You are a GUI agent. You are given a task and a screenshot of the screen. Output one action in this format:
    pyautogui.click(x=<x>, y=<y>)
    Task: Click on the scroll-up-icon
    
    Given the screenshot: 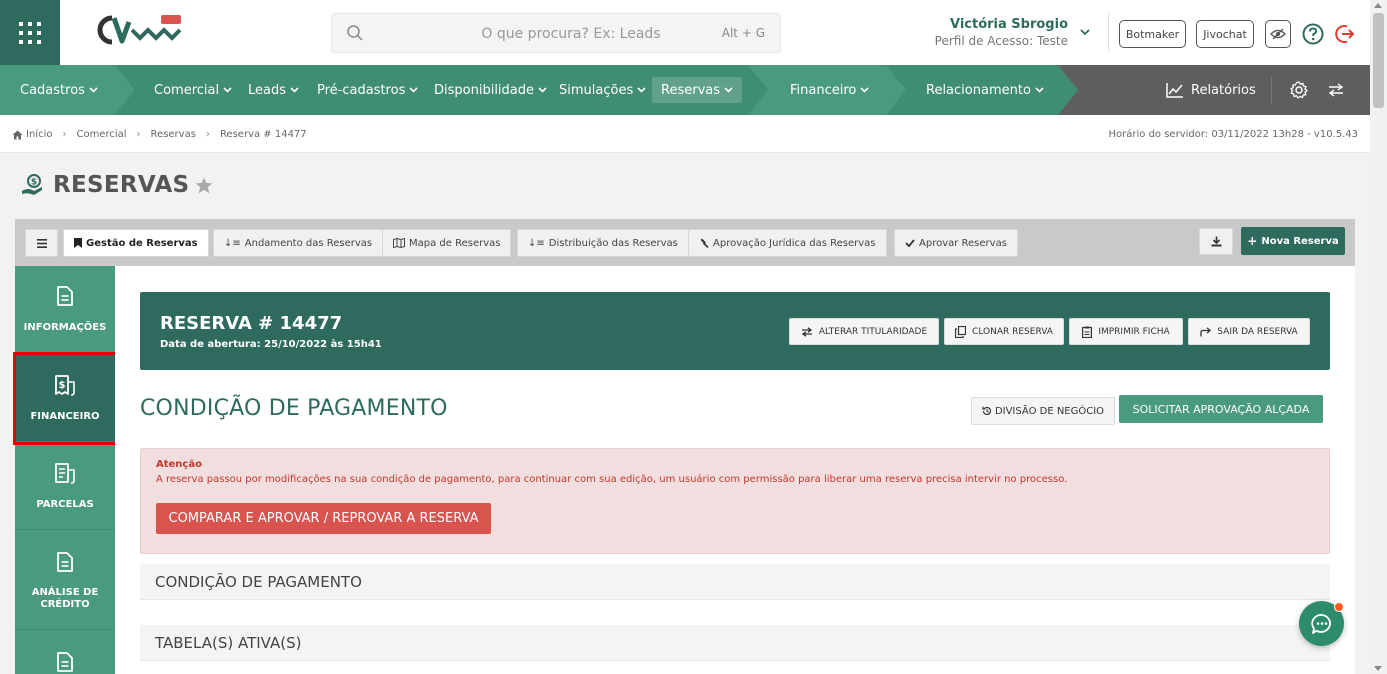 What is the action you would take?
    pyautogui.click(x=1378, y=5)
    